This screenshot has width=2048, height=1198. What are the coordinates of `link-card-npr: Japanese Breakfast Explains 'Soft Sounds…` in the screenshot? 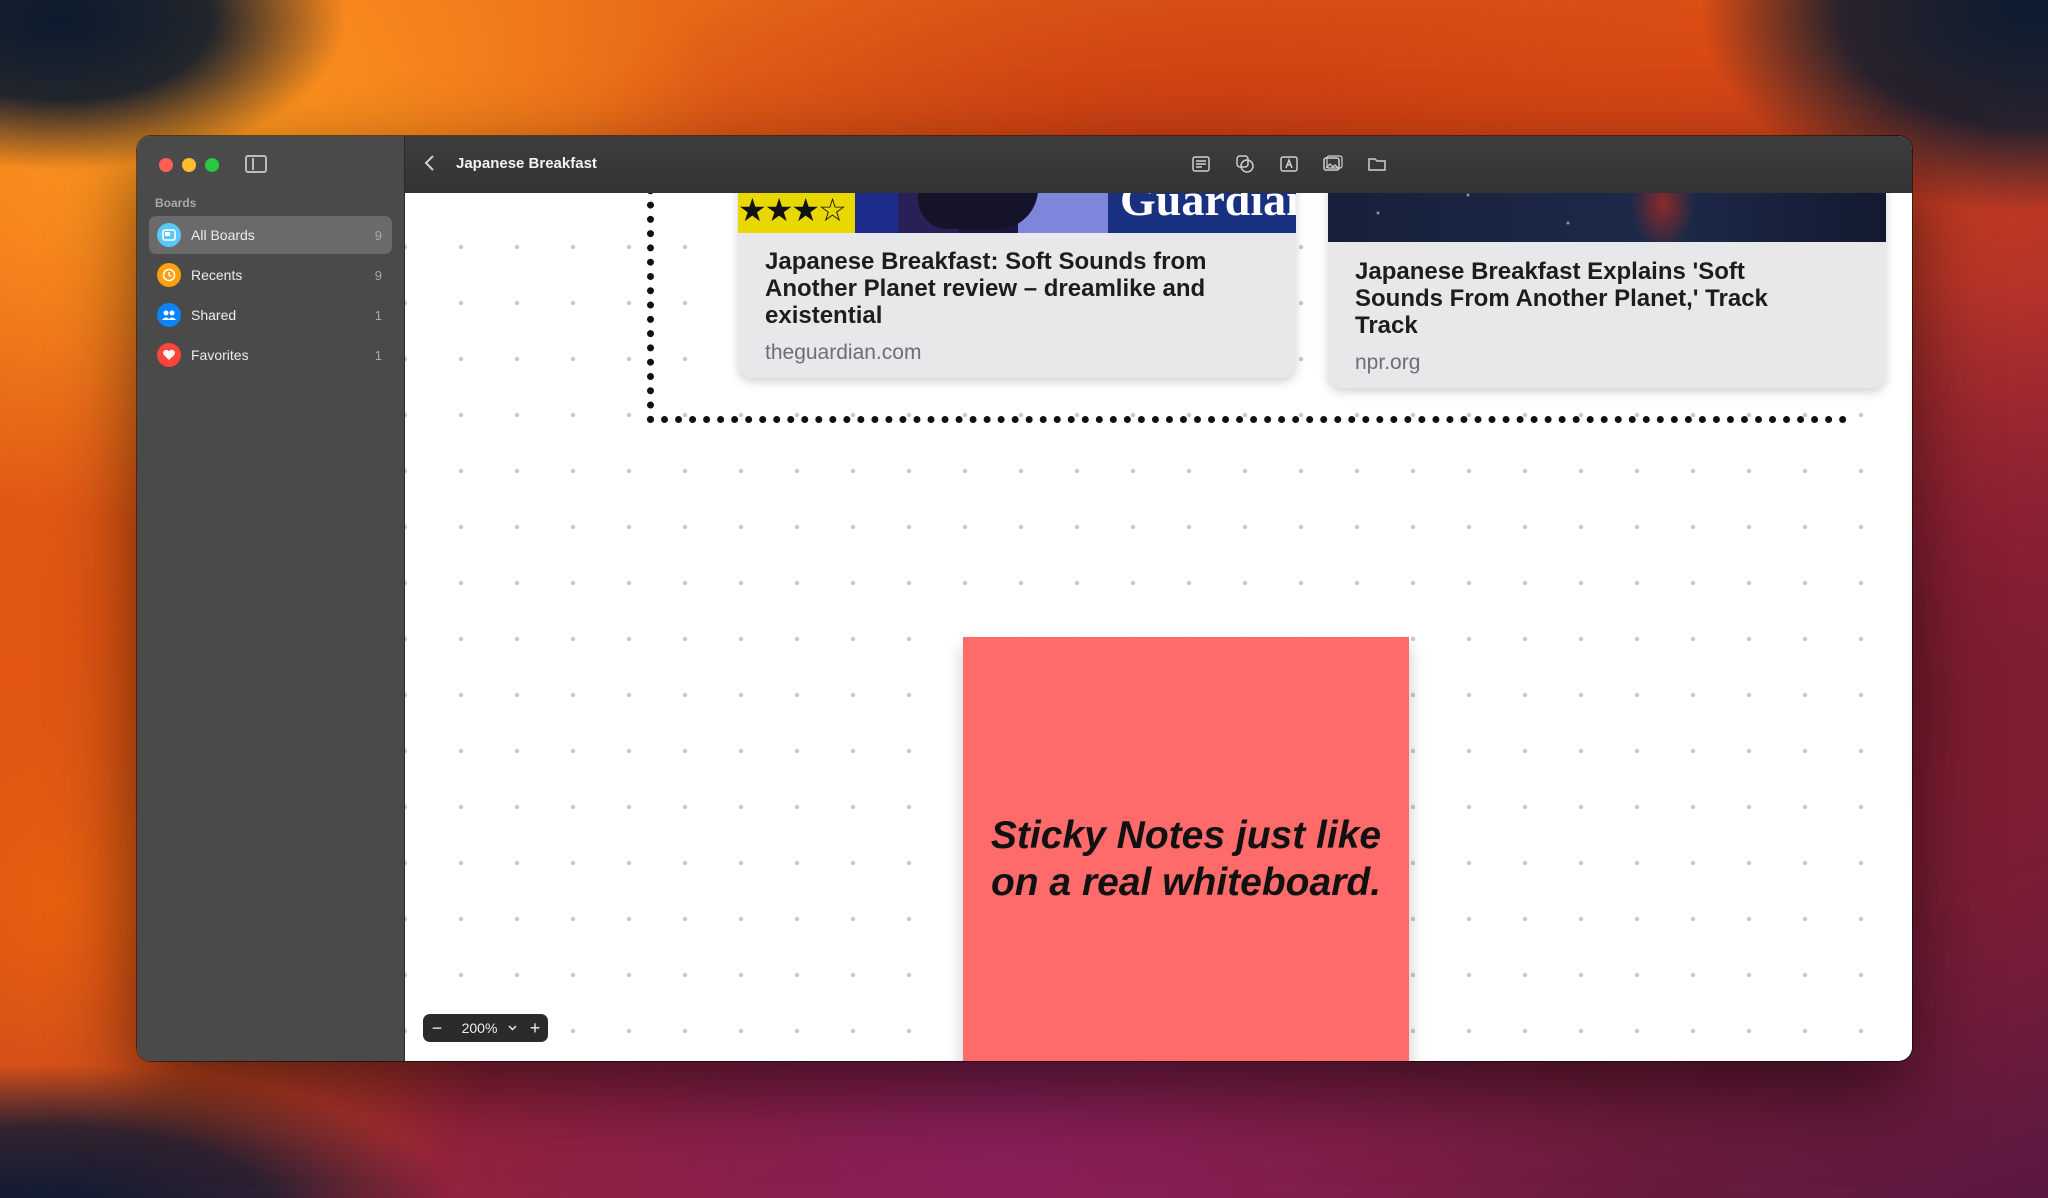 It's located at (1607, 290).